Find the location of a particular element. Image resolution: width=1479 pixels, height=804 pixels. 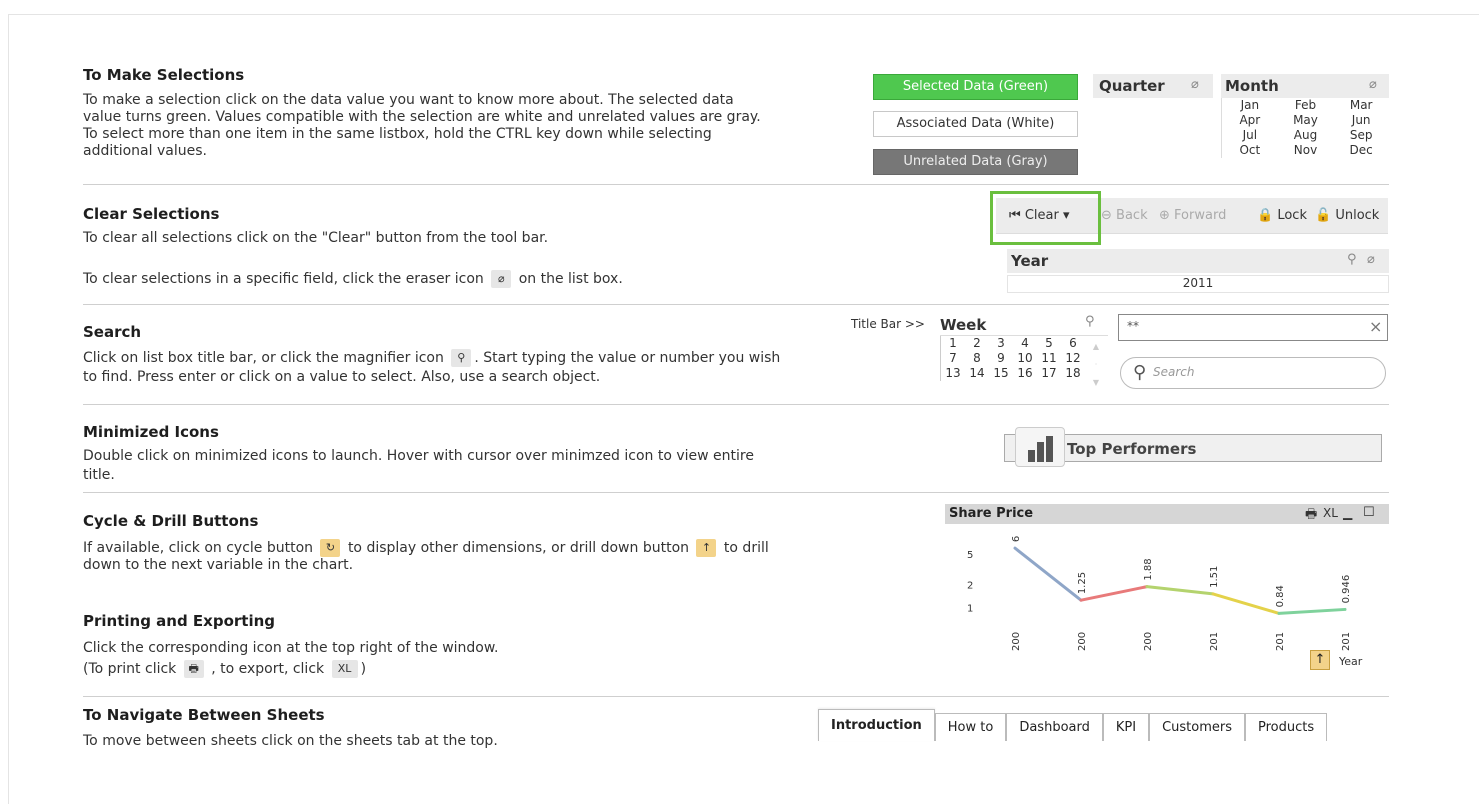

data-label: 6 is located at coordinates (1016, 539).